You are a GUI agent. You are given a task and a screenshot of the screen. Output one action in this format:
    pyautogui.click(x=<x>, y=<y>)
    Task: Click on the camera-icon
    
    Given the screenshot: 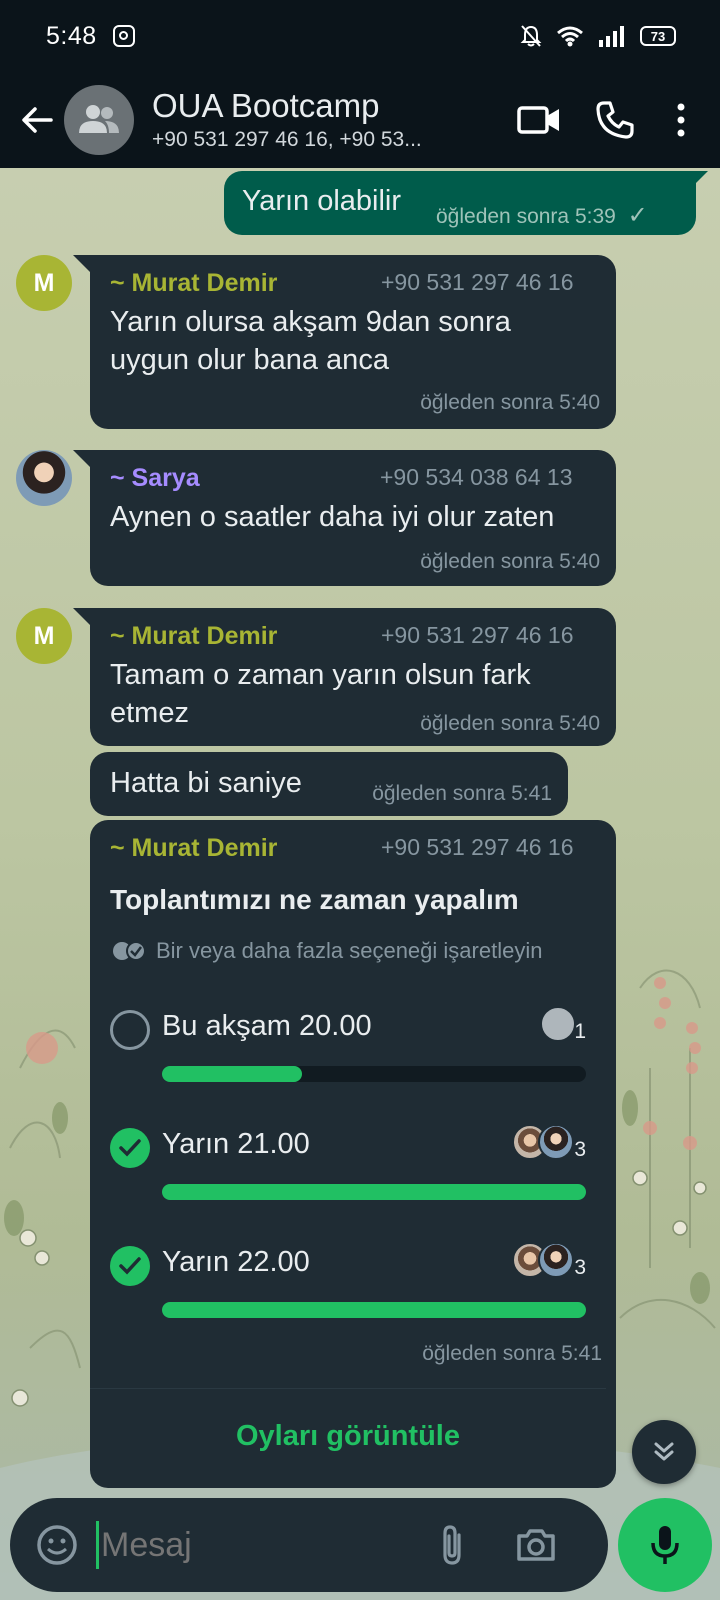 What is the action you would take?
    pyautogui.click(x=536, y=1545)
    